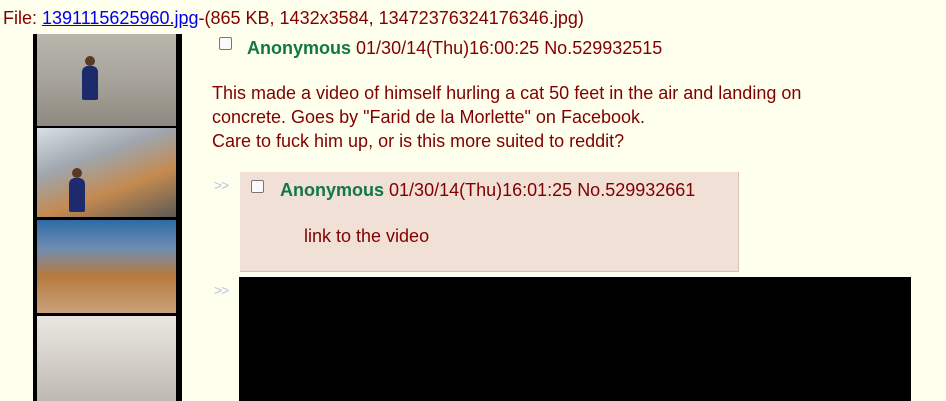 Image resolution: width=946 pixels, height=401 pixels. What do you see at coordinates (481, 190) in the screenshot?
I see `reply-datetime: 01/30/14(Thu)16:01:25` at bounding box center [481, 190].